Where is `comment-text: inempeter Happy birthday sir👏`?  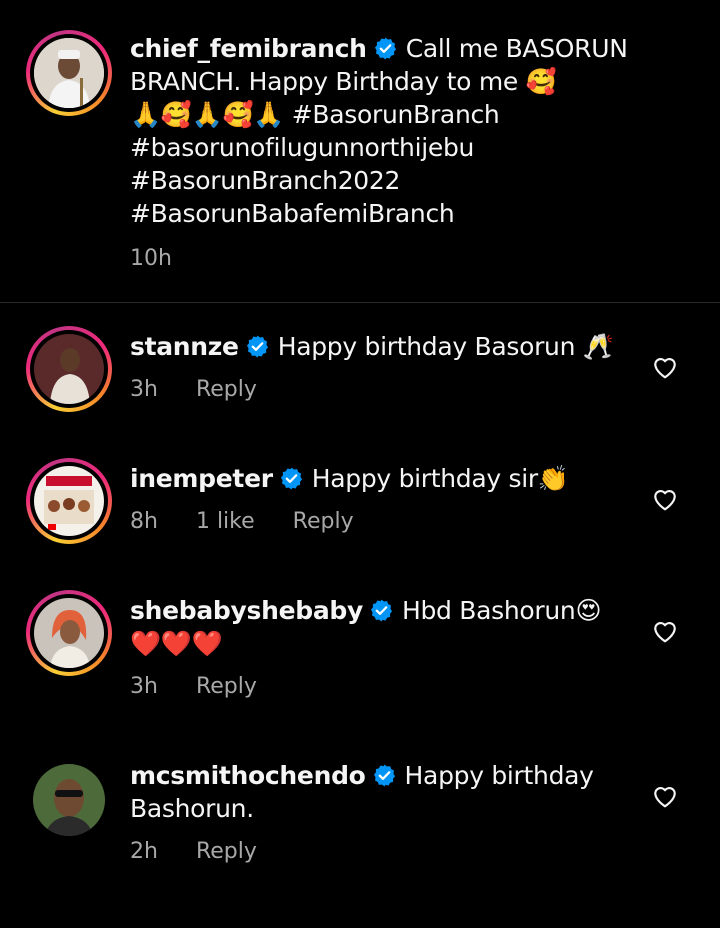
comment-text: inempeter Happy birthday sir👏 is located at coordinates (380, 478).